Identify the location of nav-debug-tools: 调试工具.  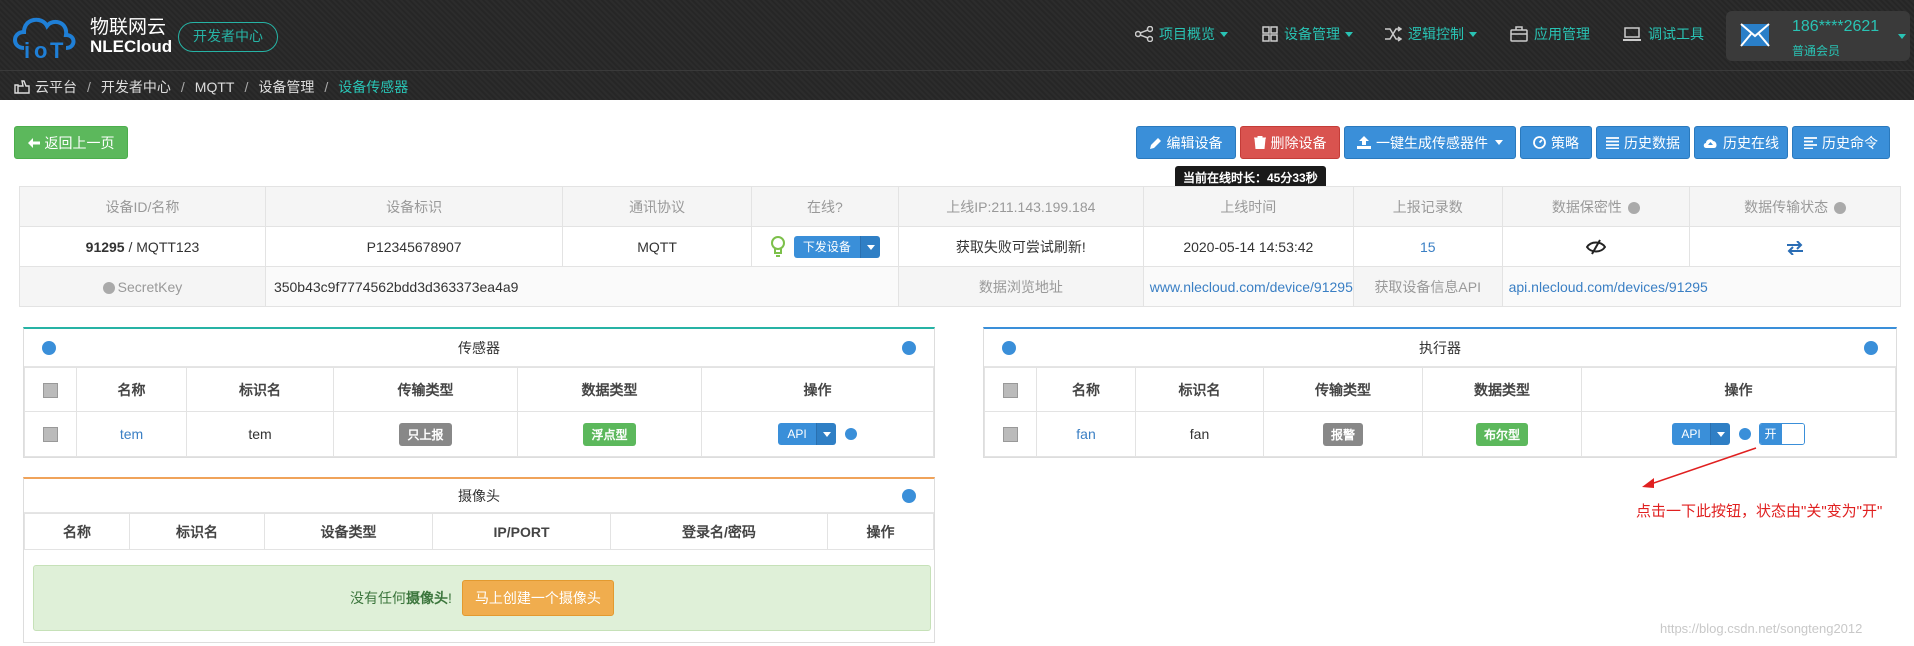
(1663, 34).